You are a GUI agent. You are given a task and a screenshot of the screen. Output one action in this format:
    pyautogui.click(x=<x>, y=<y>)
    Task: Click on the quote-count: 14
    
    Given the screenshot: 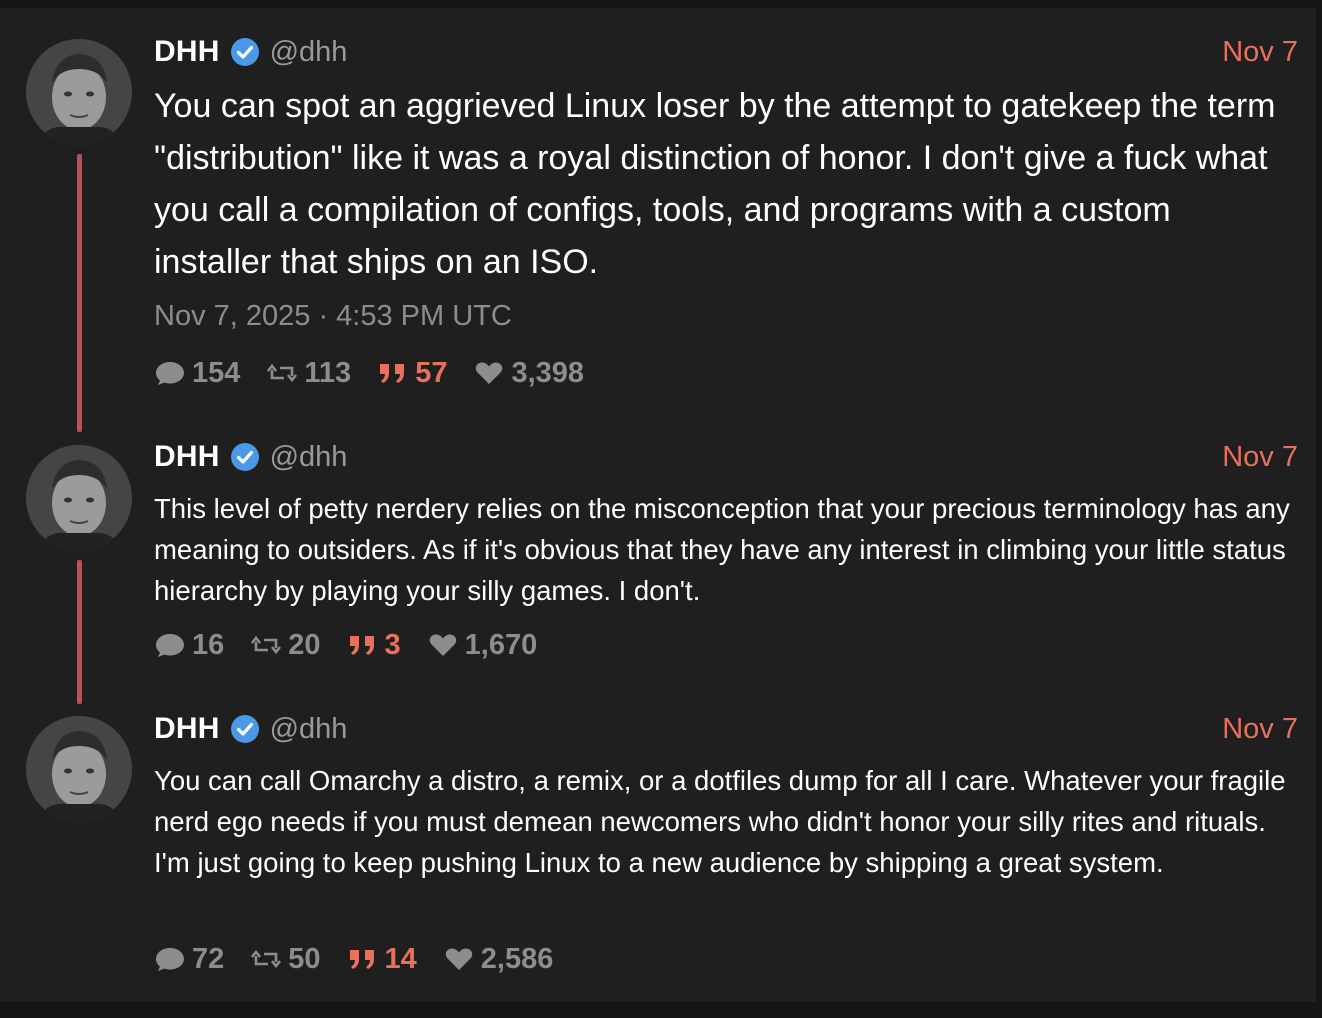 What is the action you would take?
    pyautogui.click(x=400, y=958)
    